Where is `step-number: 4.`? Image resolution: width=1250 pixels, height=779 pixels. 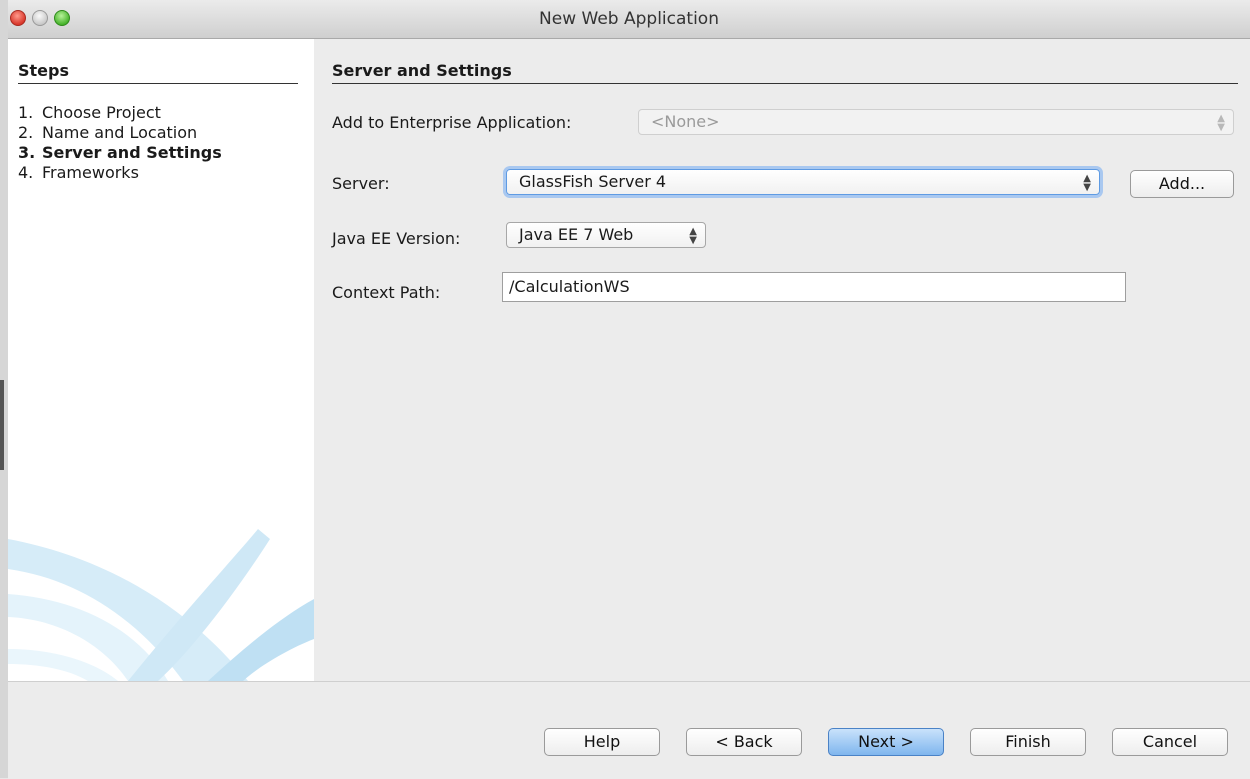 step-number: 4. is located at coordinates (26, 172).